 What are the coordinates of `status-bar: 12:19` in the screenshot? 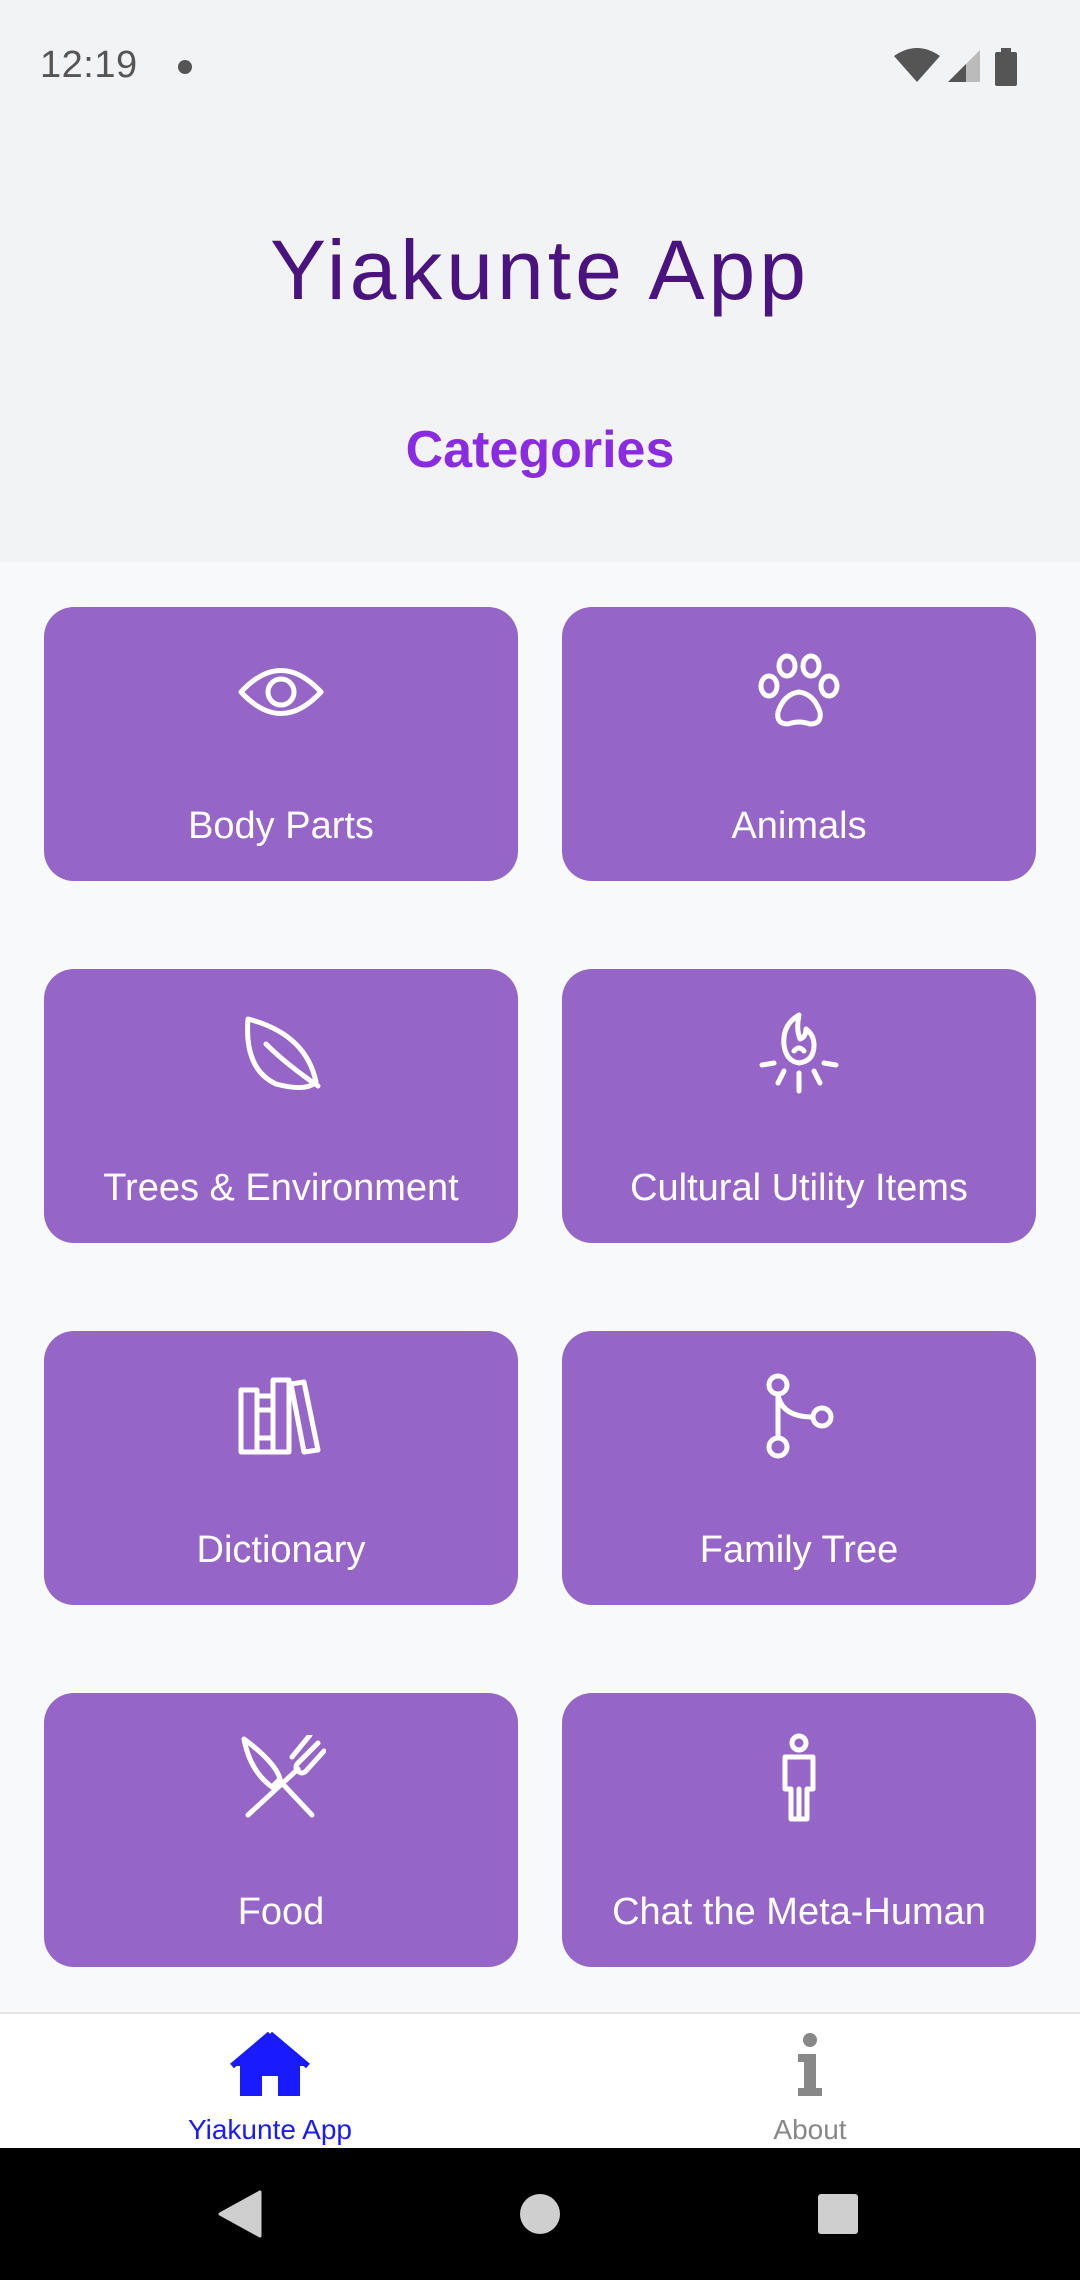 It's located at (540, 66).